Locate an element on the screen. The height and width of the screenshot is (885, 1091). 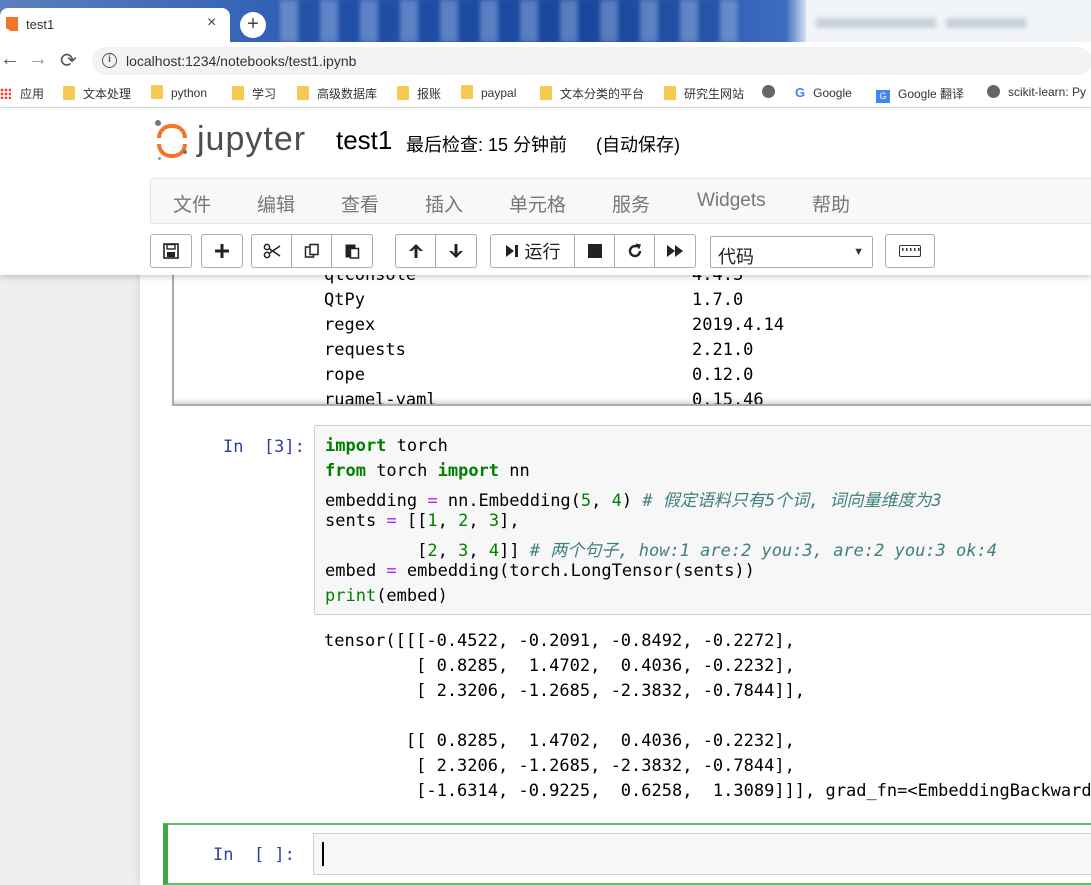
code-token: from is located at coordinates (345, 471).